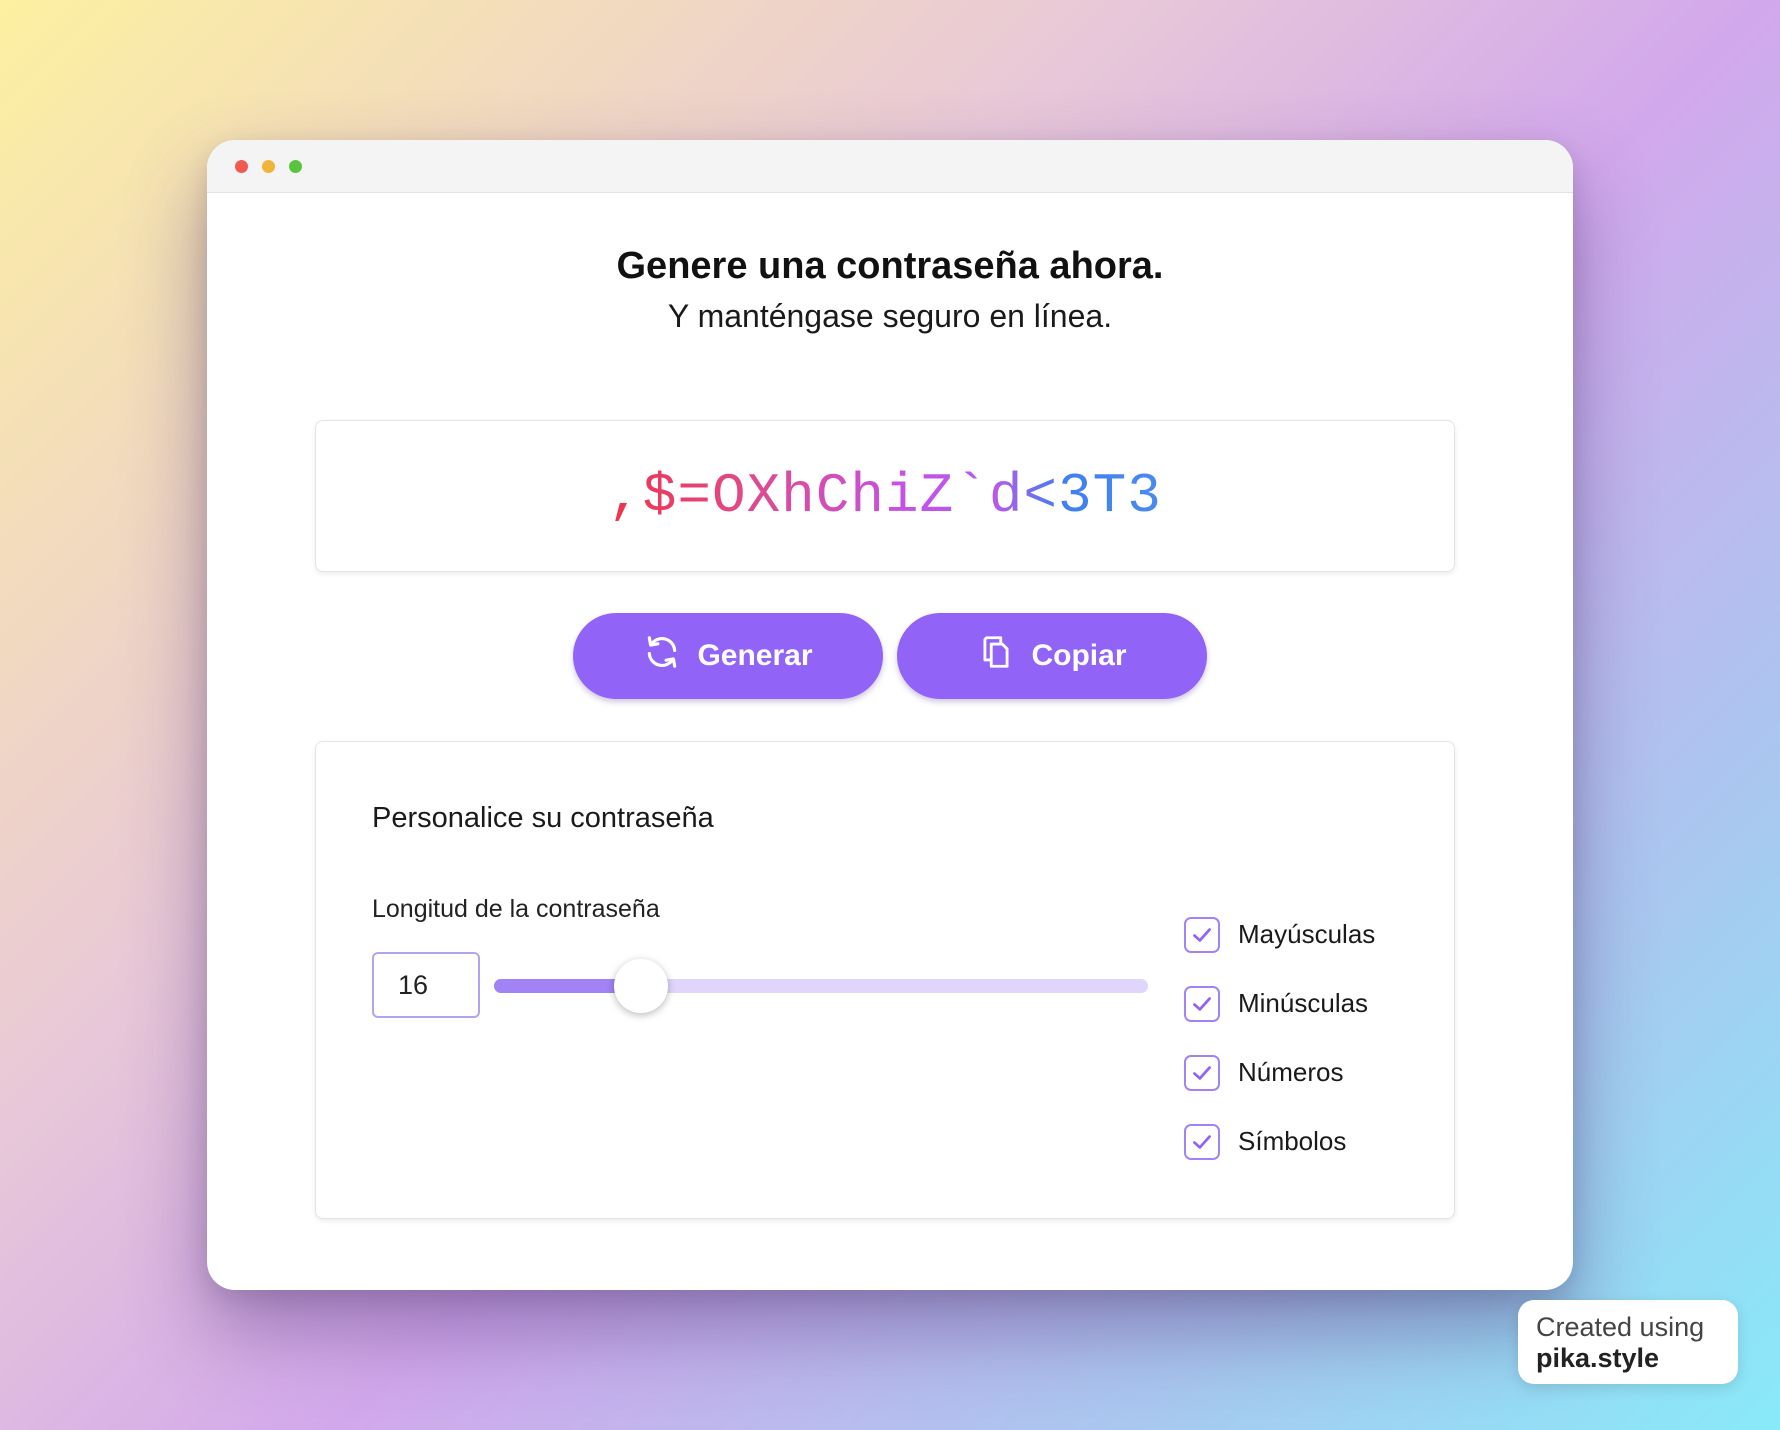 The height and width of the screenshot is (1430, 1780). Describe the element at coordinates (295, 166) in the screenshot. I see `maximize-window-button` at that location.